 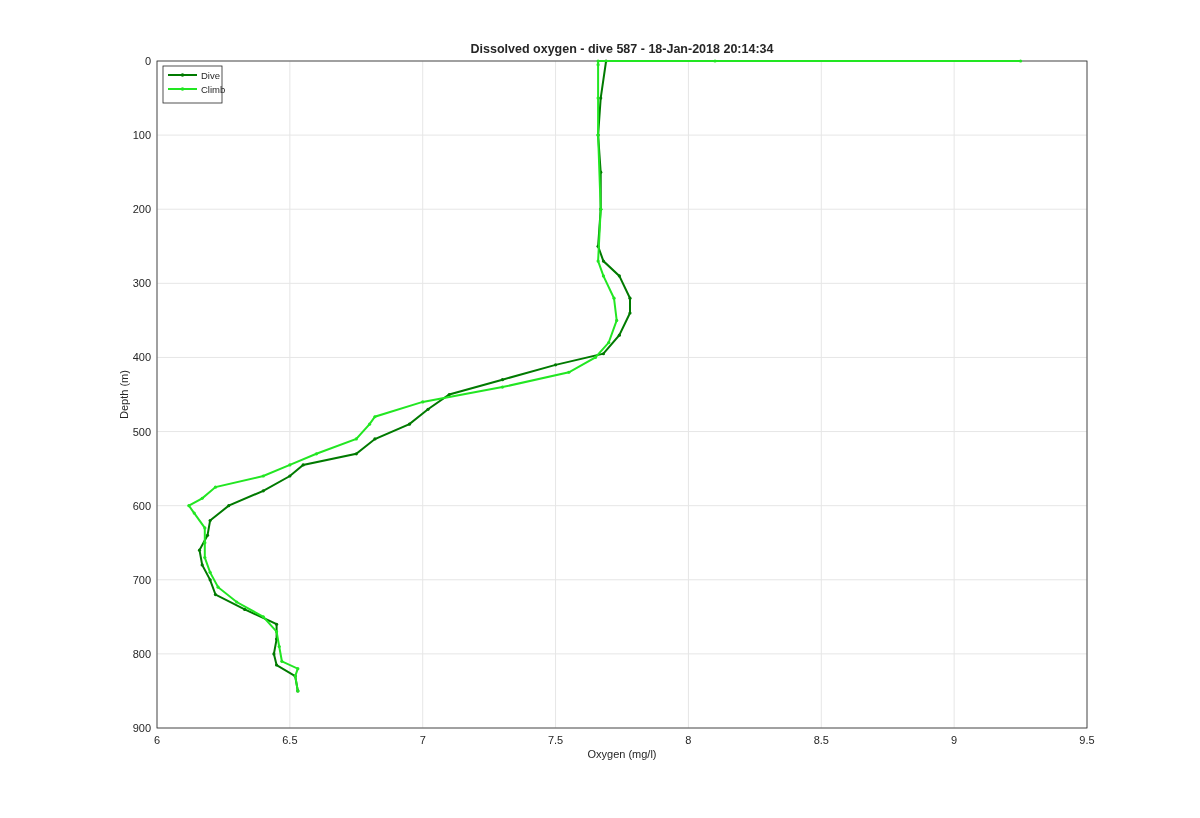 What do you see at coordinates (141, 431) in the screenshot?
I see `tick-label: 500` at bounding box center [141, 431].